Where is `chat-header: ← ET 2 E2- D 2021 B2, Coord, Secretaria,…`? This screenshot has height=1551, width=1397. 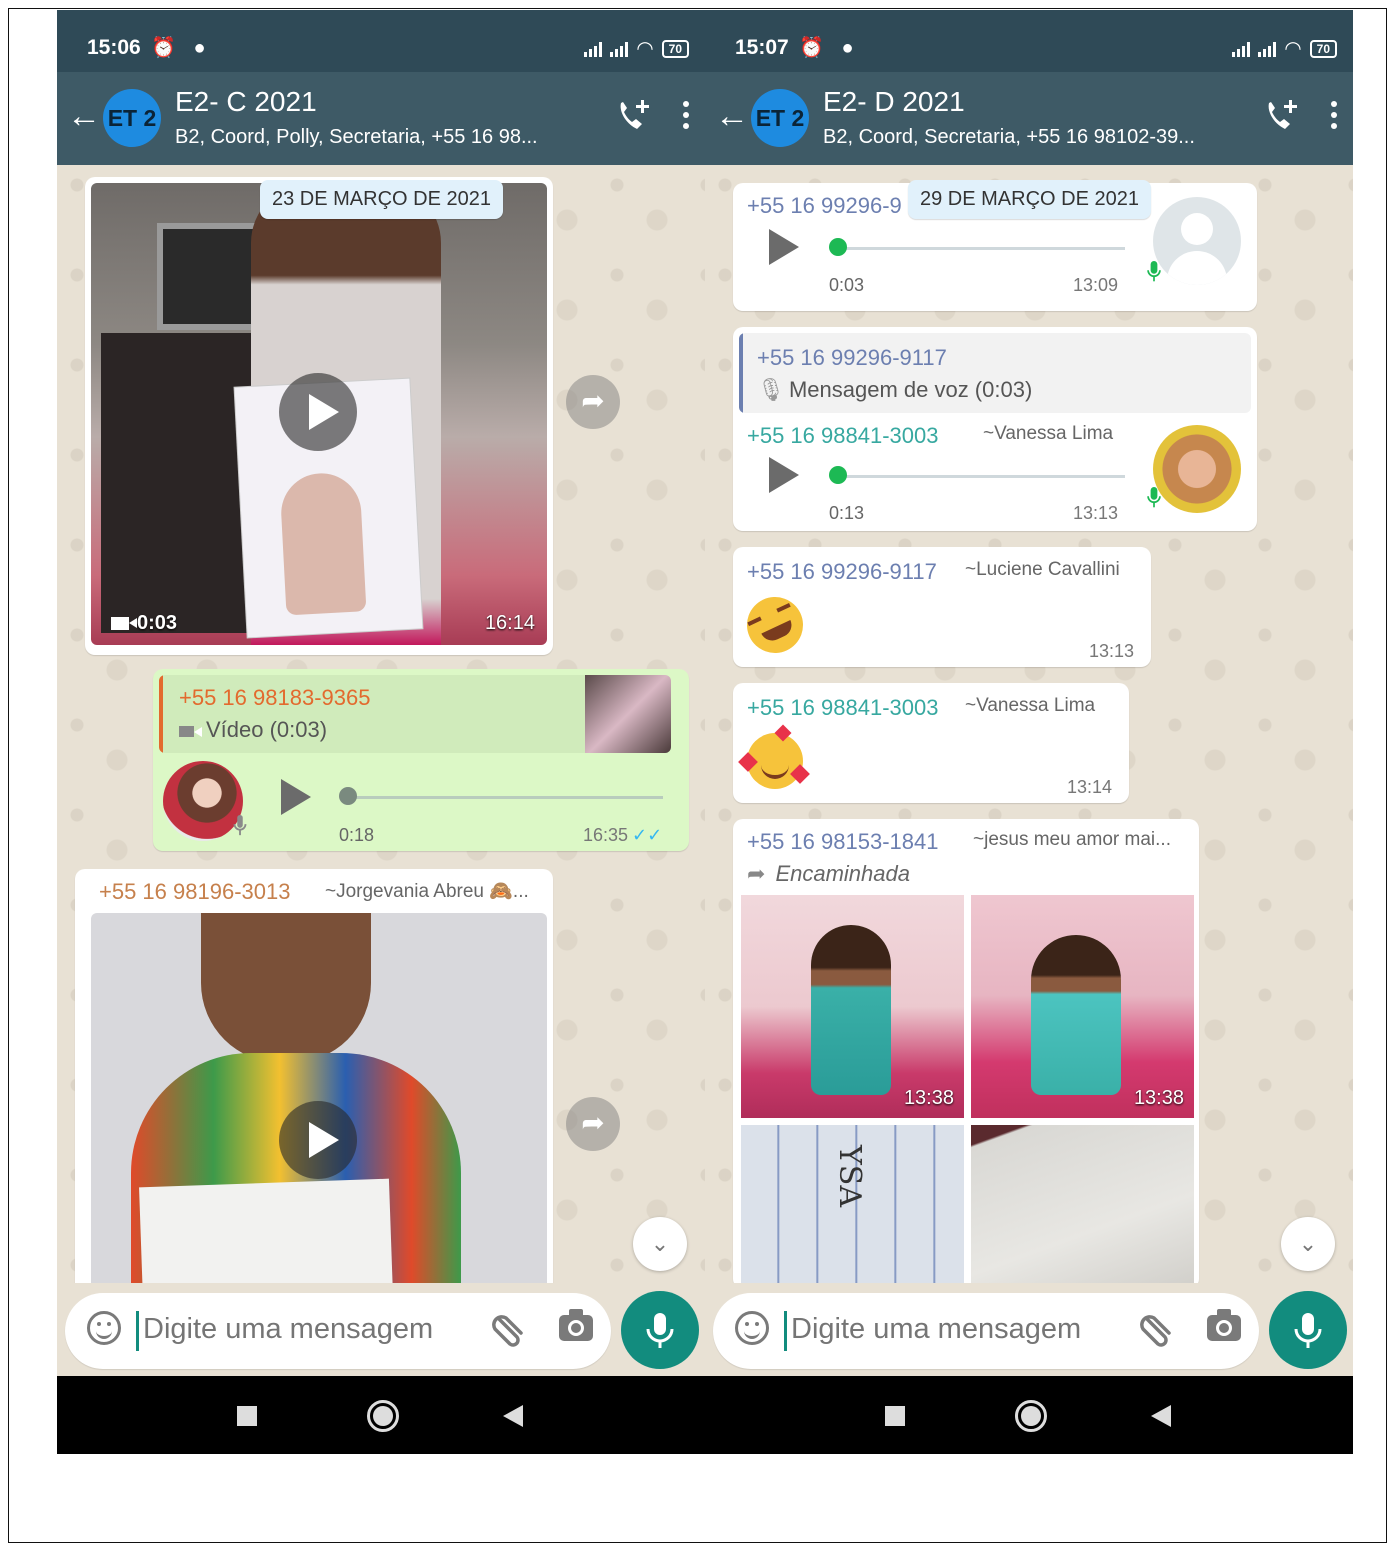 chat-header: ← ET 2 E2- D 2021 B2, Coord, Secretaria,… is located at coordinates (1029, 118).